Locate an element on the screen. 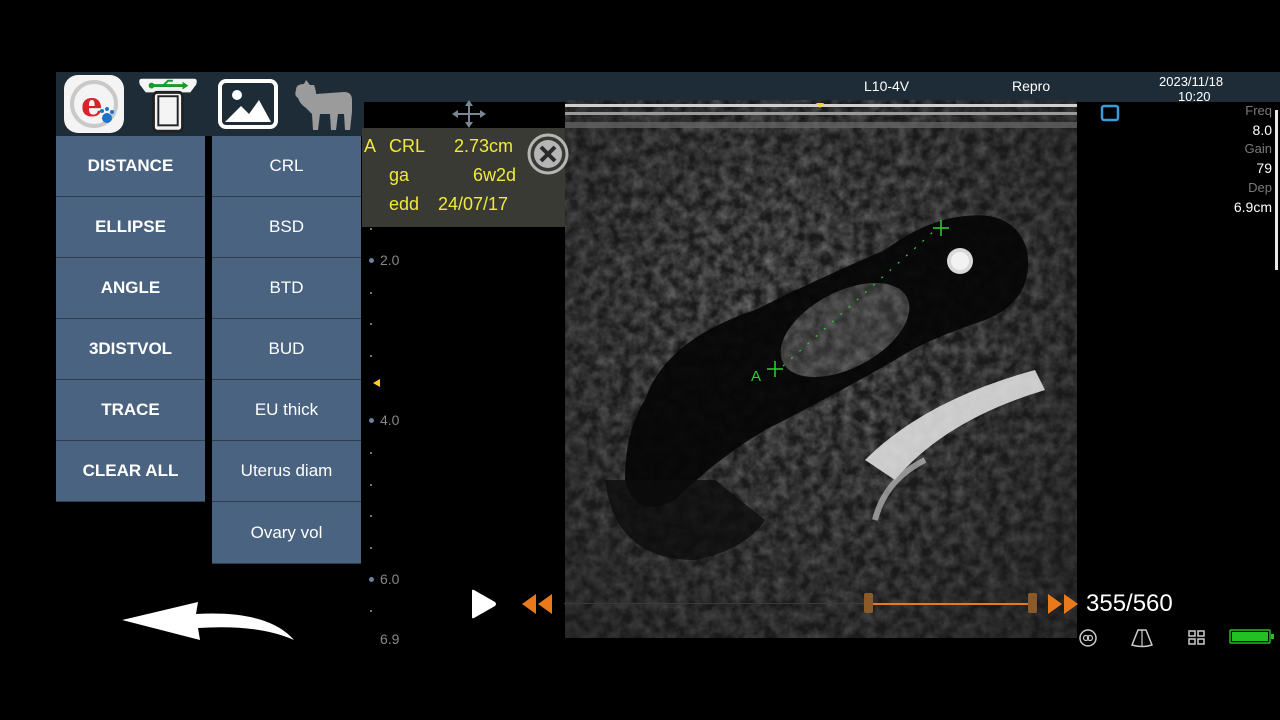  3distvol-button: 3DISTVOL is located at coordinates (130, 349).